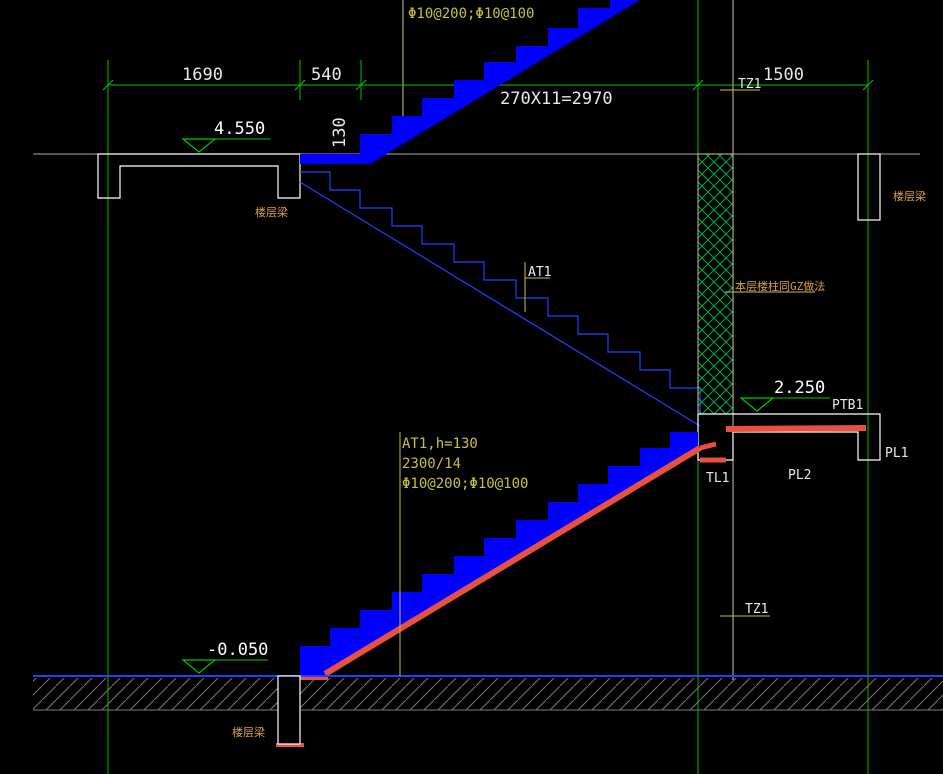 The width and height of the screenshot is (943, 774). What do you see at coordinates (271, 212) in the screenshot?
I see `floor-beam-top-left-label: 楼层梁` at bounding box center [271, 212].